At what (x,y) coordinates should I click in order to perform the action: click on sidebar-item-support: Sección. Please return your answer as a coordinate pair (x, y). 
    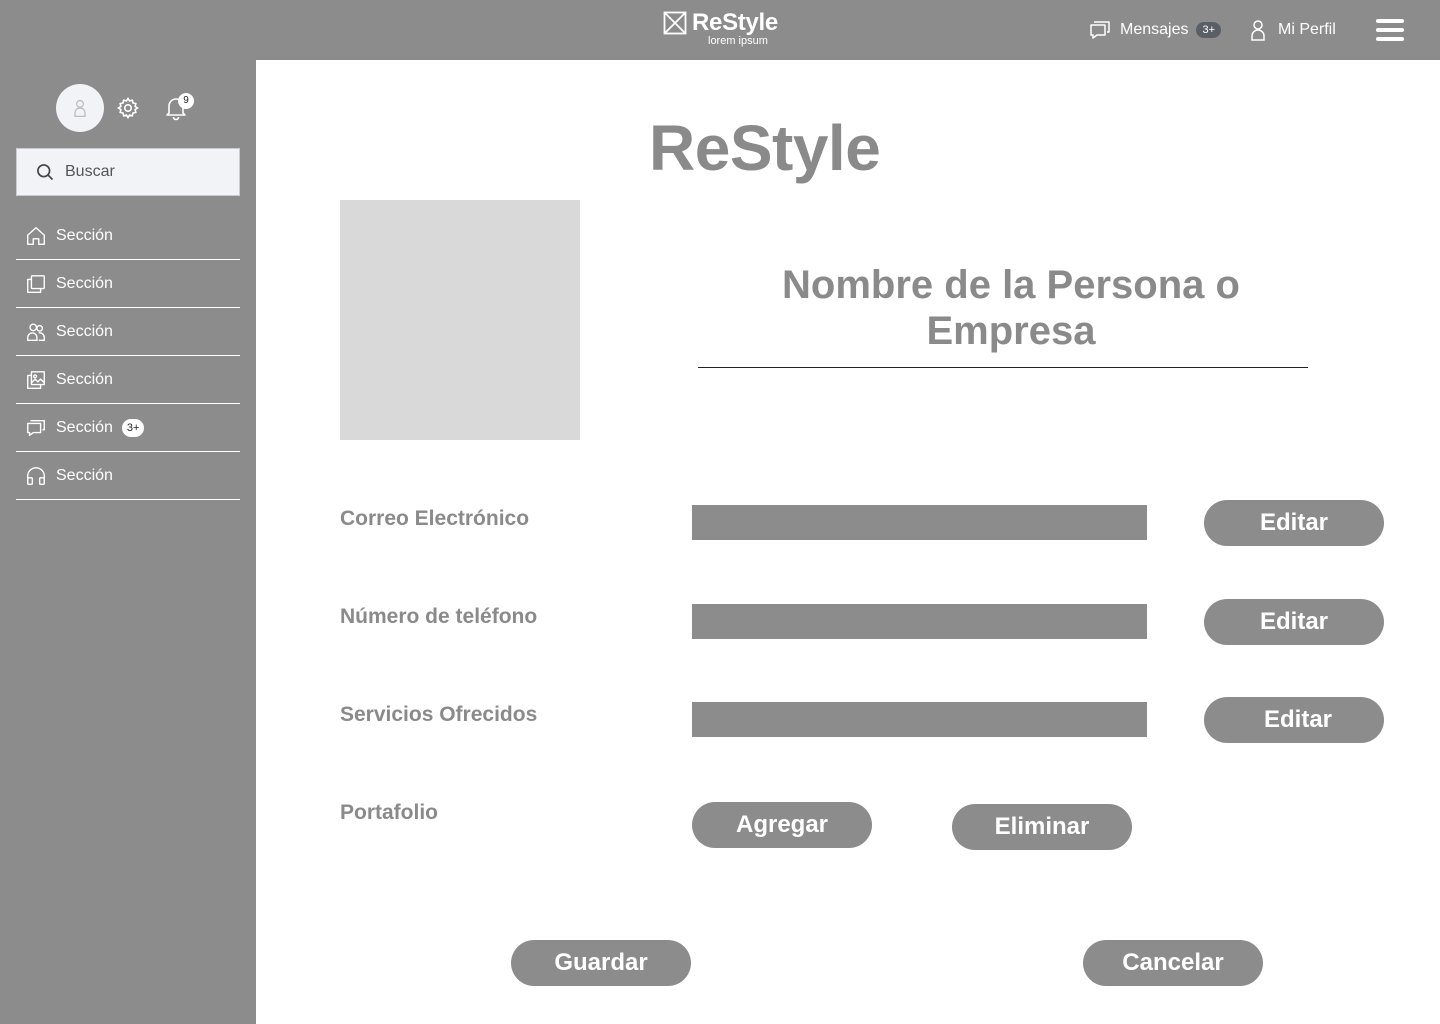
    Looking at the image, I should click on (128, 476).